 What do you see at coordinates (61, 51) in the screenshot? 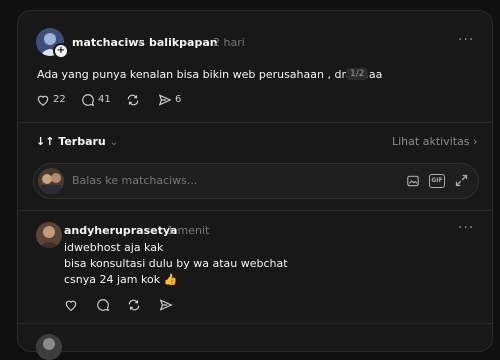
I see `follow-plus-icon: +` at bounding box center [61, 51].